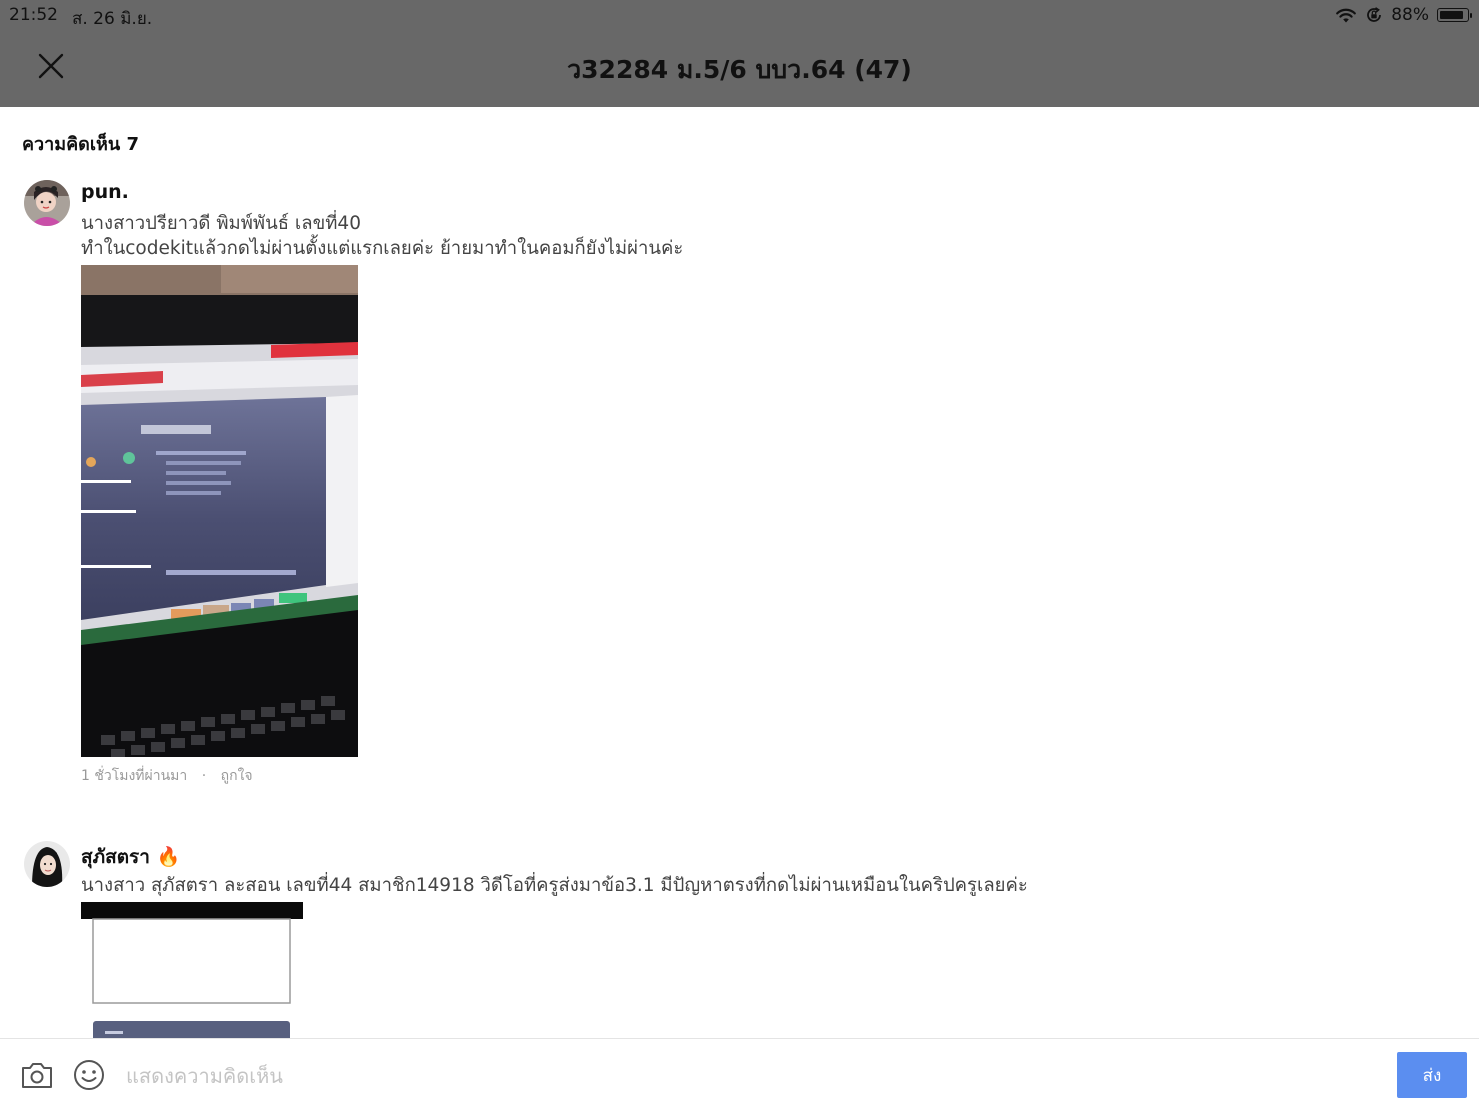 The width and height of the screenshot is (1479, 1110). I want to click on comment-author: pun., so click(105, 192).